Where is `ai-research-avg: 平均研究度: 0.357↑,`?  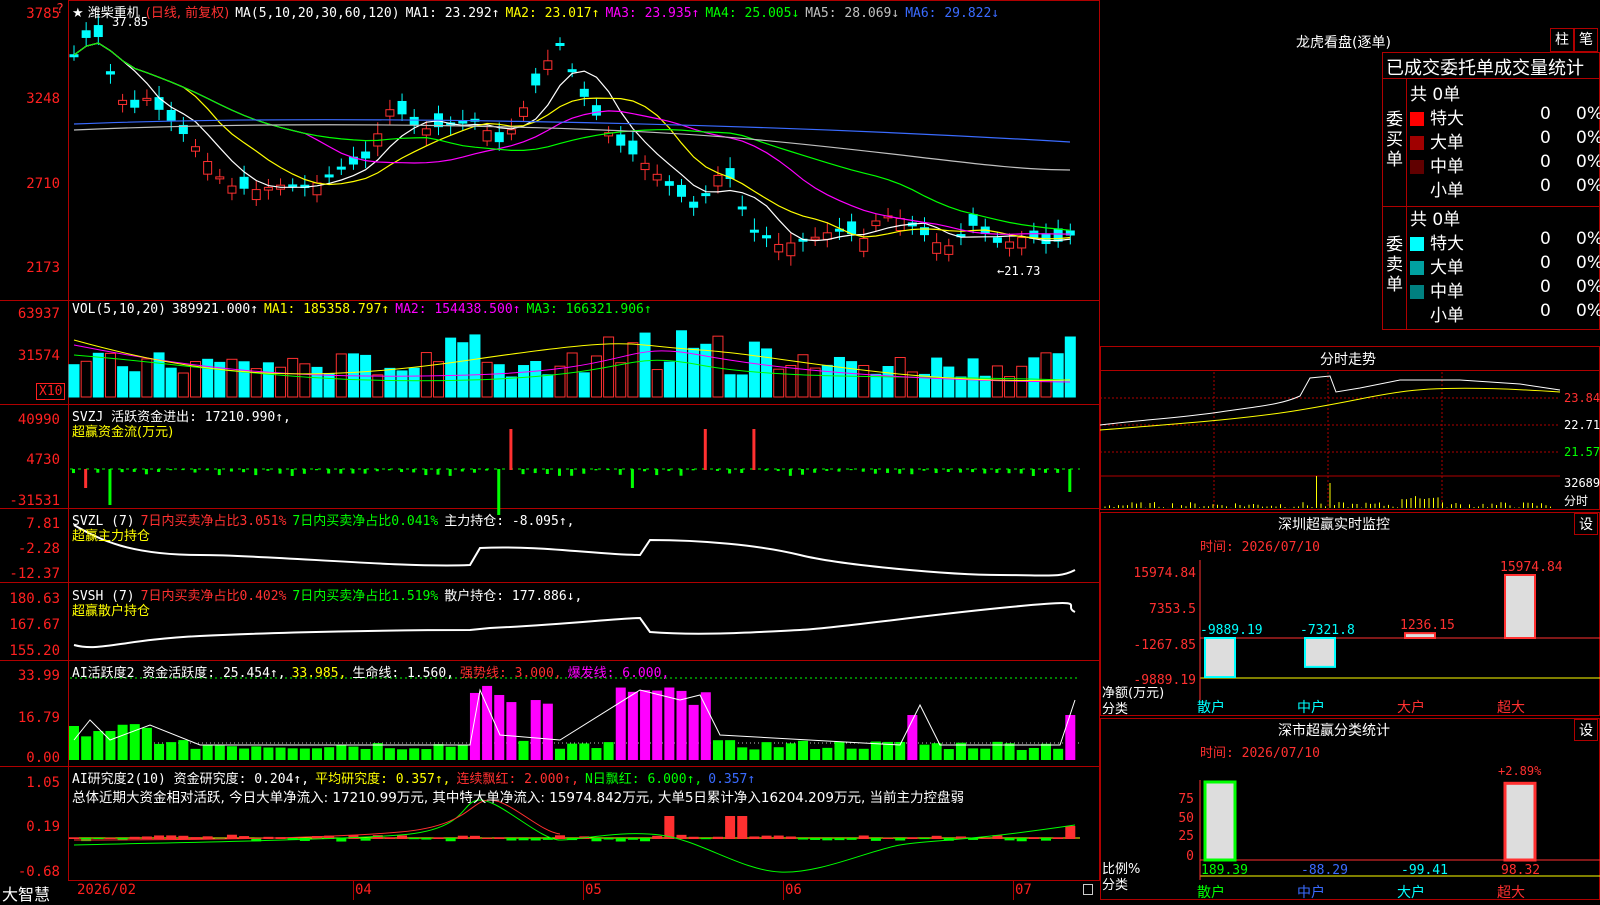 ai-research-avg: 平均研究度: 0.357↑, is located at coordinates (383, 779).